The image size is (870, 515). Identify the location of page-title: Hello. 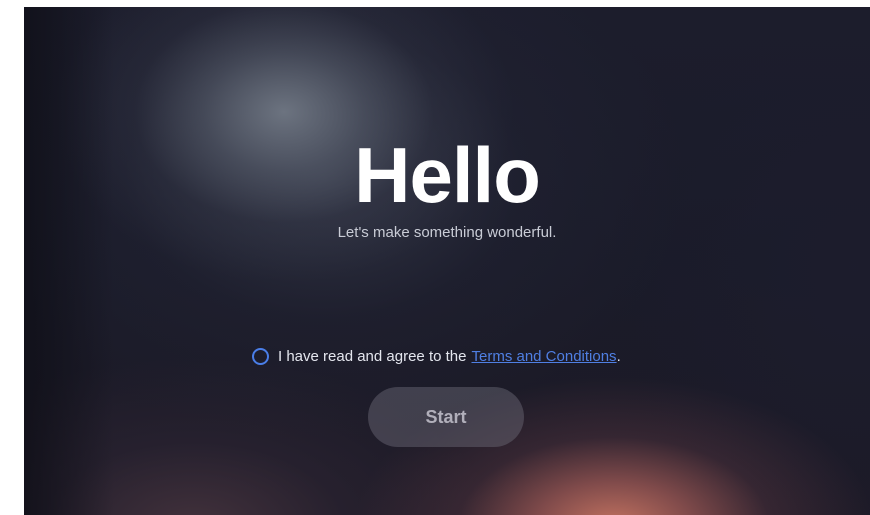
(447, 175).